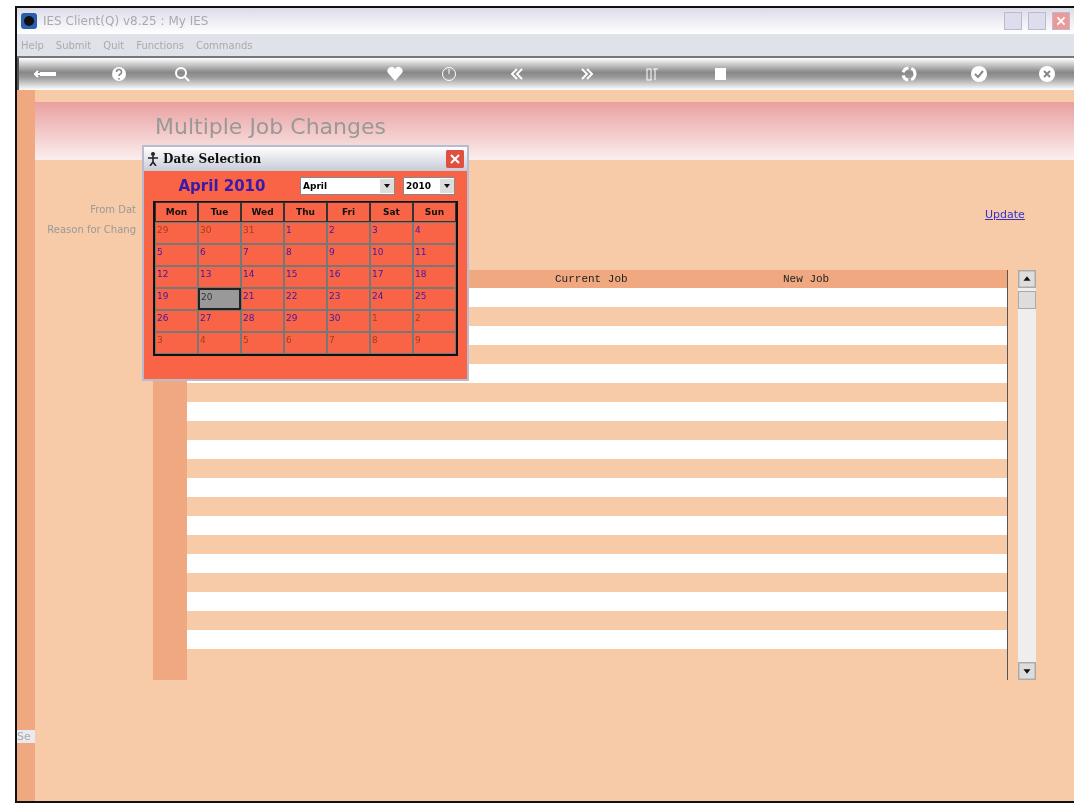 The image size is (1074, 809). I want to click on square-icon, so click(720, 74).